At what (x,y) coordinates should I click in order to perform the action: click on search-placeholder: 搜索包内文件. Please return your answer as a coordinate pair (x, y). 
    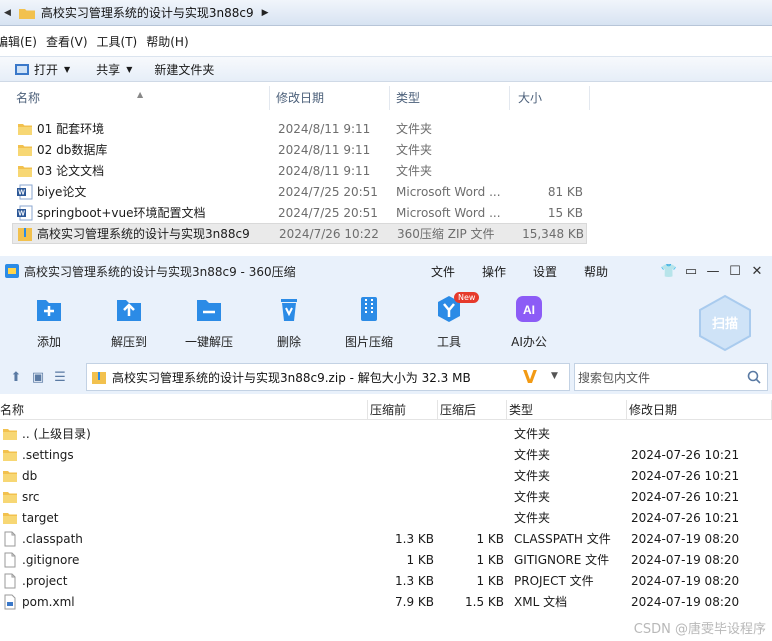
    Looking at the image, I should click on (614, 377).